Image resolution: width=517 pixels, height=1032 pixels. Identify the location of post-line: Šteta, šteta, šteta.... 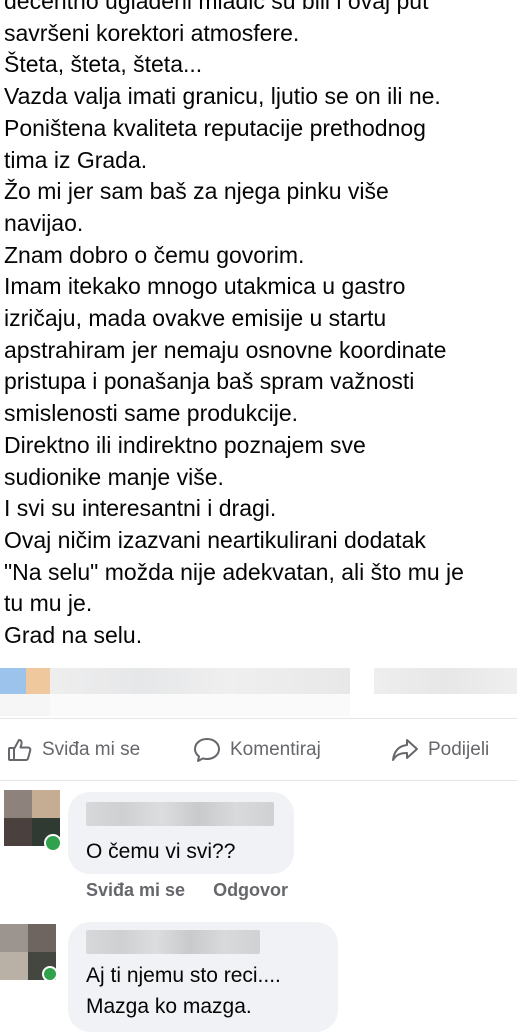
(103, 64).